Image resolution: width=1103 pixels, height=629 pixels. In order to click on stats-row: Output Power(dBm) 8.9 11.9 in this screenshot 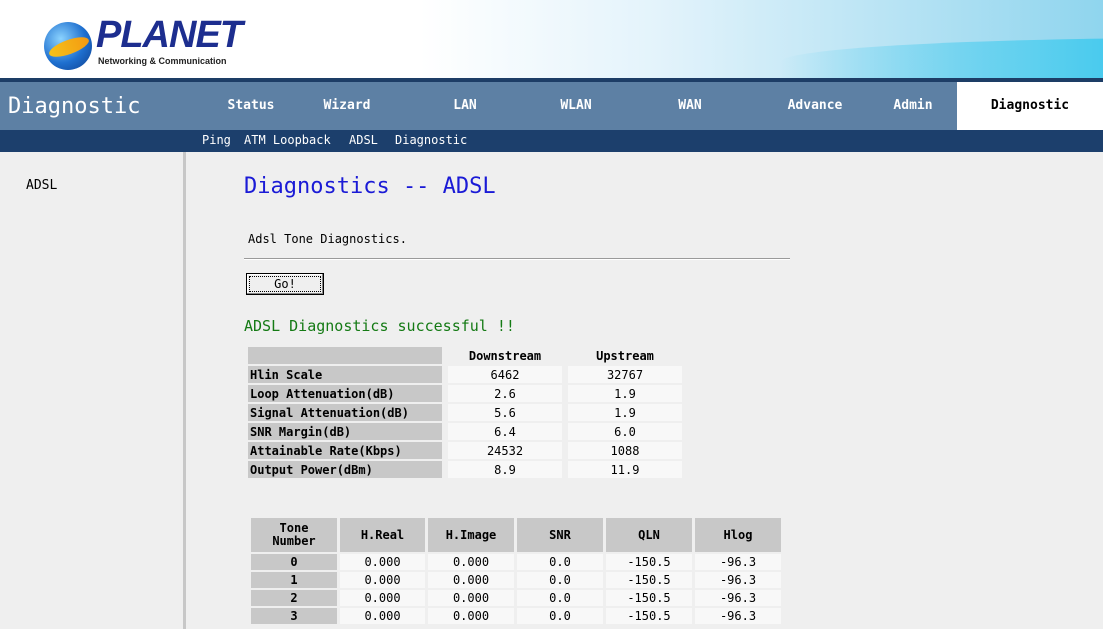, I will do `click(465, 469)`.